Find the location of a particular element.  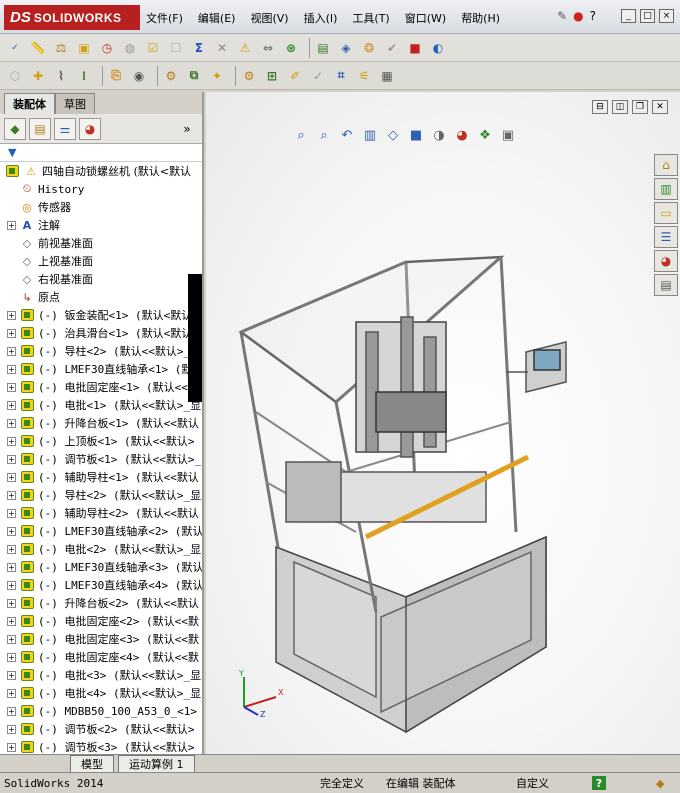

warning-icon: ⚠ is located at coordinates (245, 48).